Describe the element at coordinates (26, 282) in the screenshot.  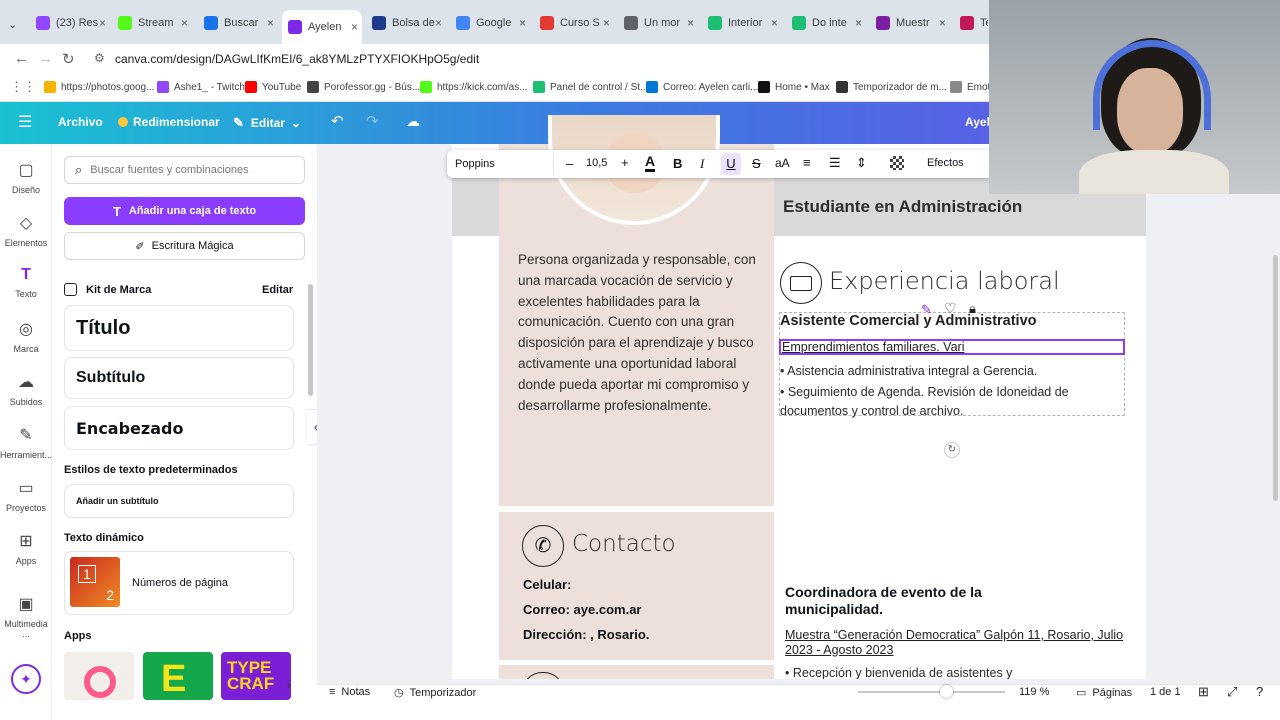
I see `rail-item: T Texto` at that location.